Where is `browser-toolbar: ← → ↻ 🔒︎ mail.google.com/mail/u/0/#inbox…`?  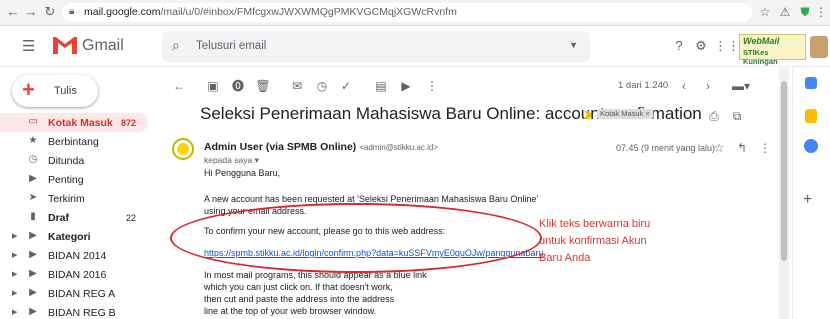 browser-toolbar: ← → ↻ 🔒︎ mail.google.com/mail/u/0/#inbox… is located at coordinates (415, 13).